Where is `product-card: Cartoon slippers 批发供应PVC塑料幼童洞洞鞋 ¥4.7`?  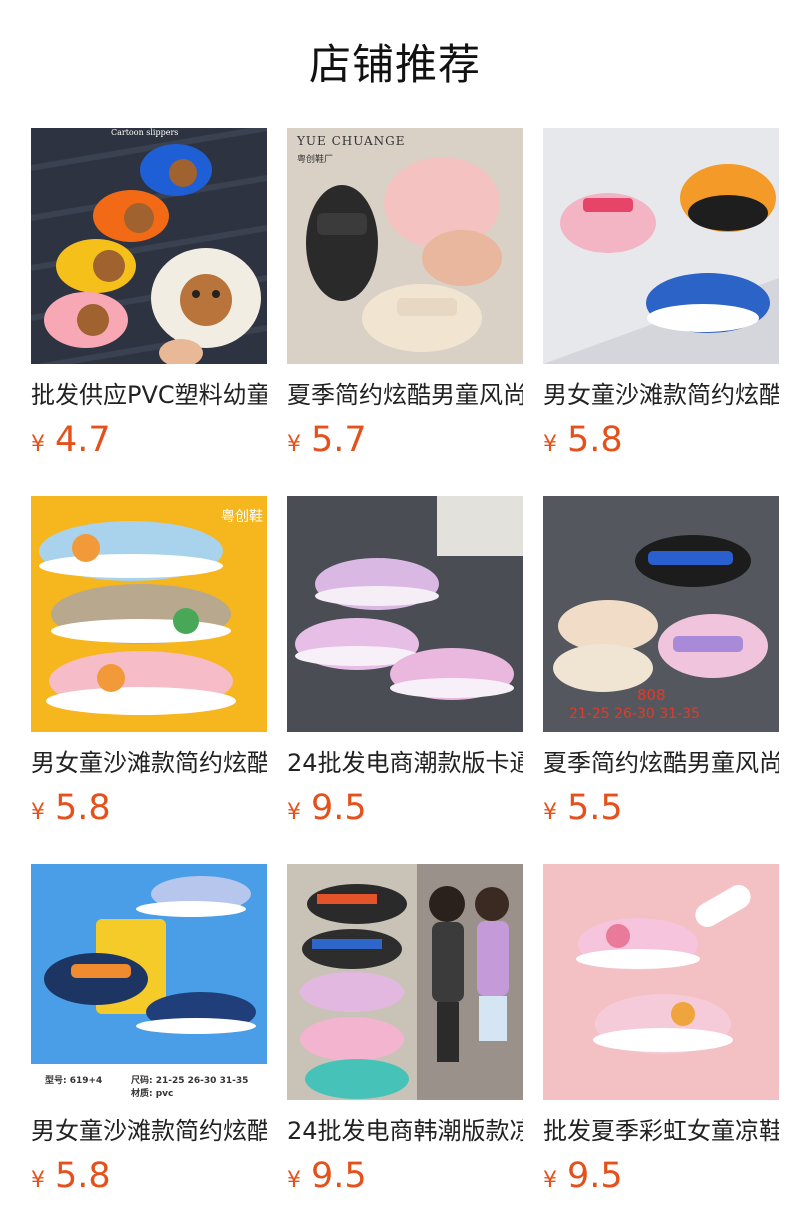
product-card: Cartoon slippers 批发供应PVC塑料幼童洞洞鞋 ¥4.7 is located at coordinates (149, 312).